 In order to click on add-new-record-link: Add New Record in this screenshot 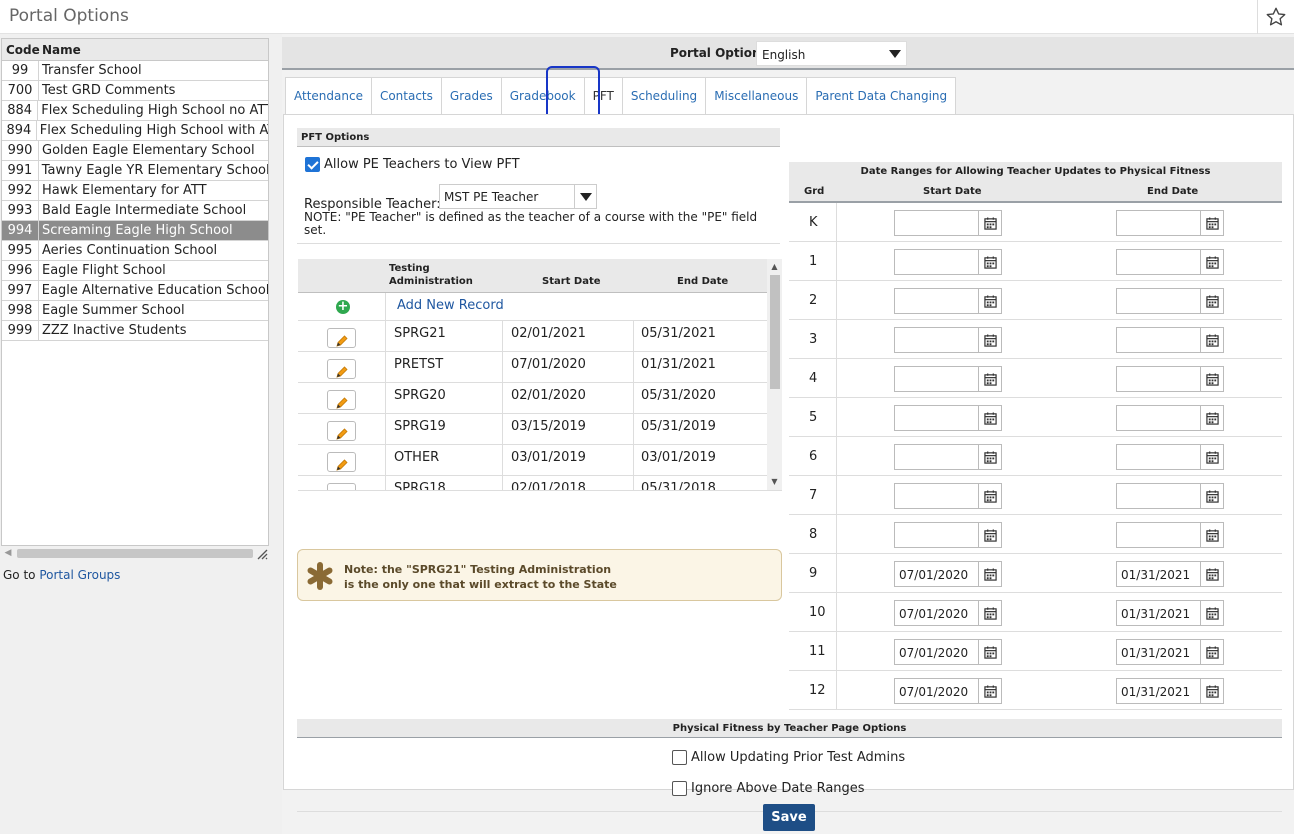, I will do `click(450, 305)`.